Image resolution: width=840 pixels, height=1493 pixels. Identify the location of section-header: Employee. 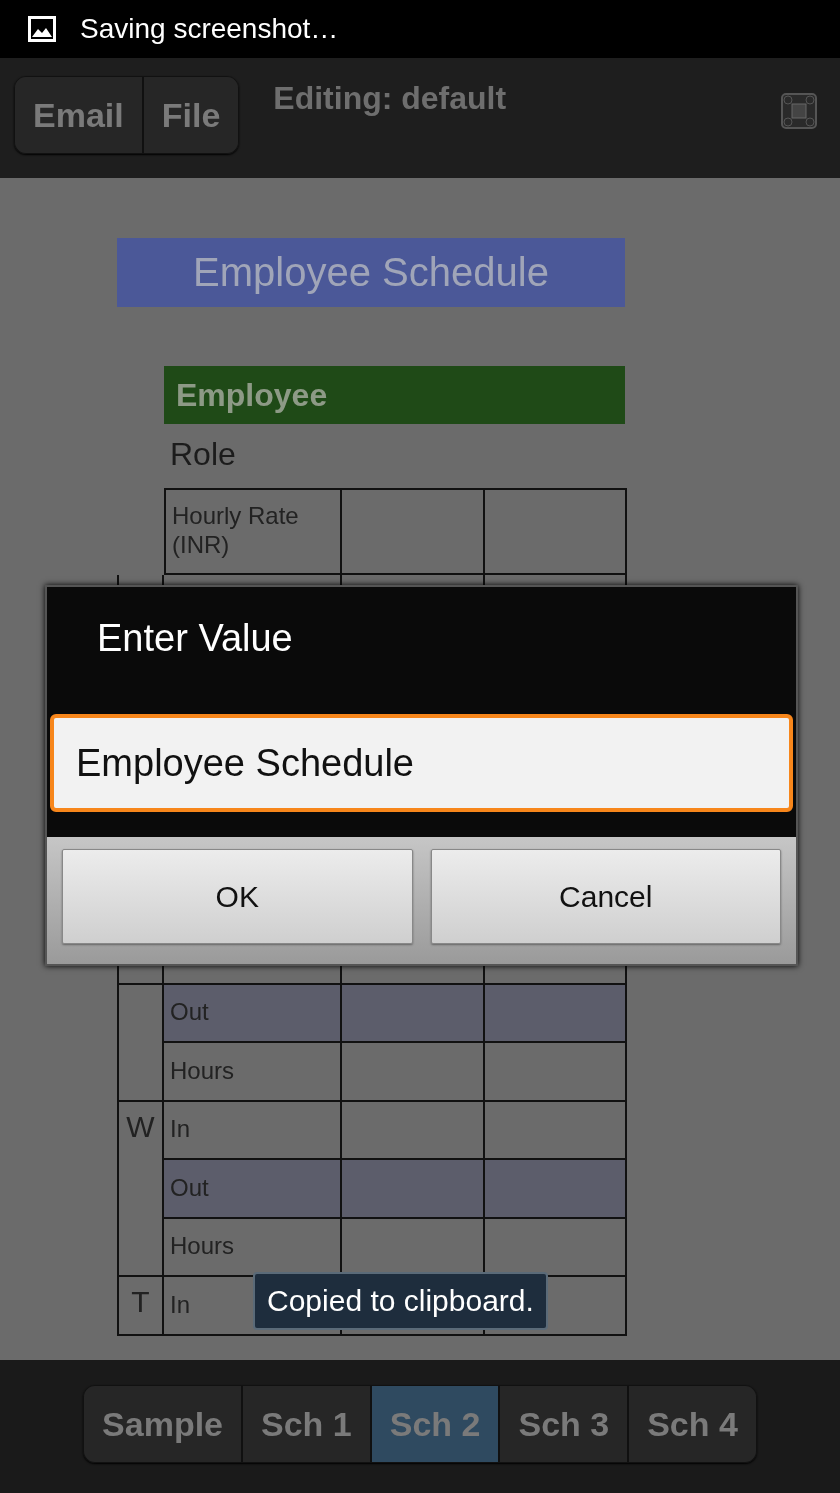
(394, 395).